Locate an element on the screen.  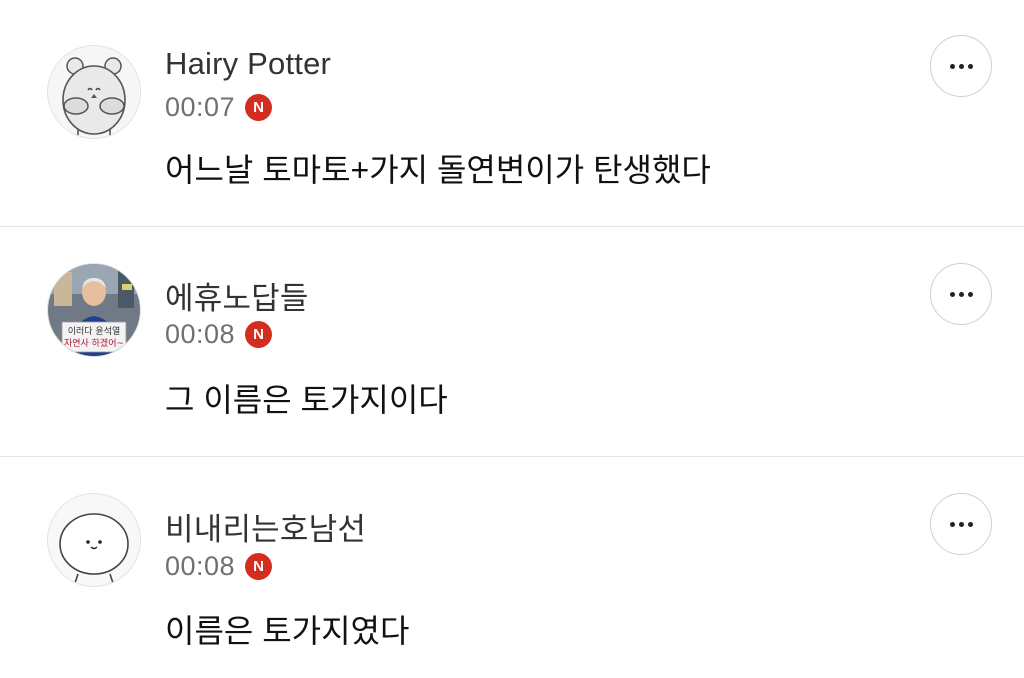
photo-sign-line-2: 자연사 하겠어~ is located at coordinates (94, 343).